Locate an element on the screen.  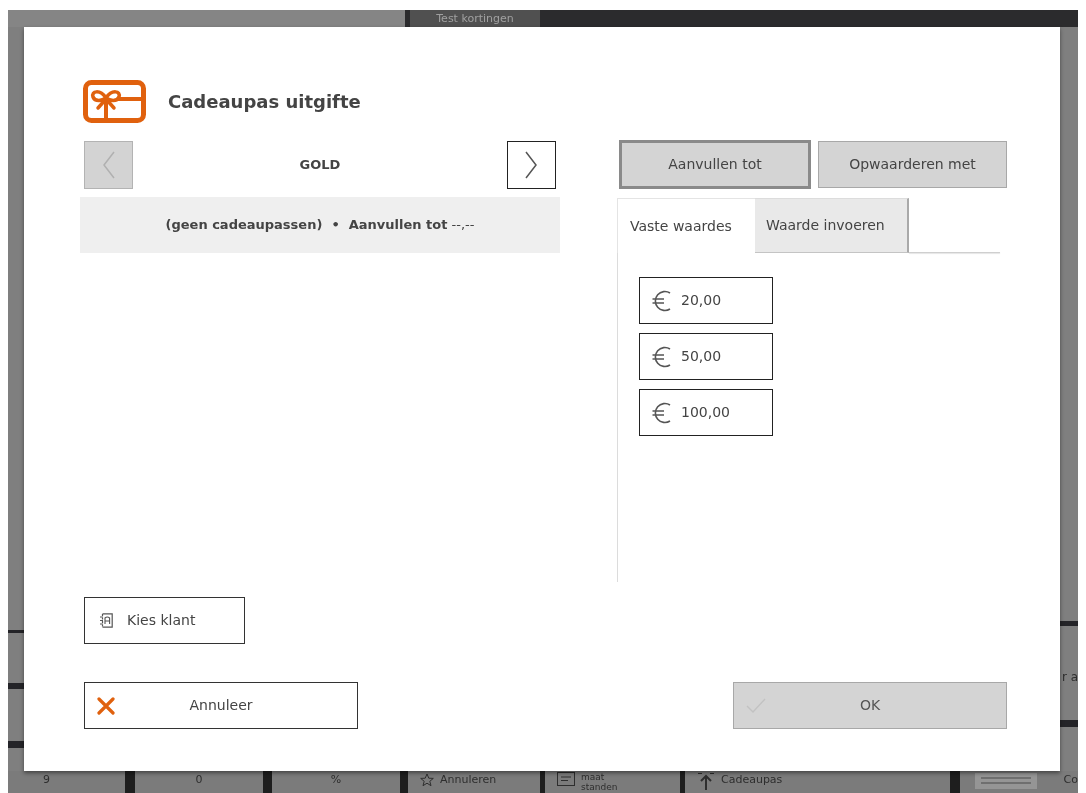
dialog-title: Cadeaupas uitgifte is located at coordinates (264, 101).